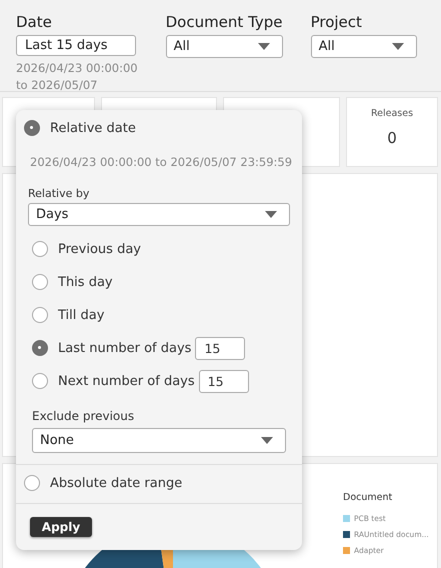 The image size is (441, 568). Describe the element at coordinates (336, 22) in the screenshot. I see `filter-label: Project` at that location.